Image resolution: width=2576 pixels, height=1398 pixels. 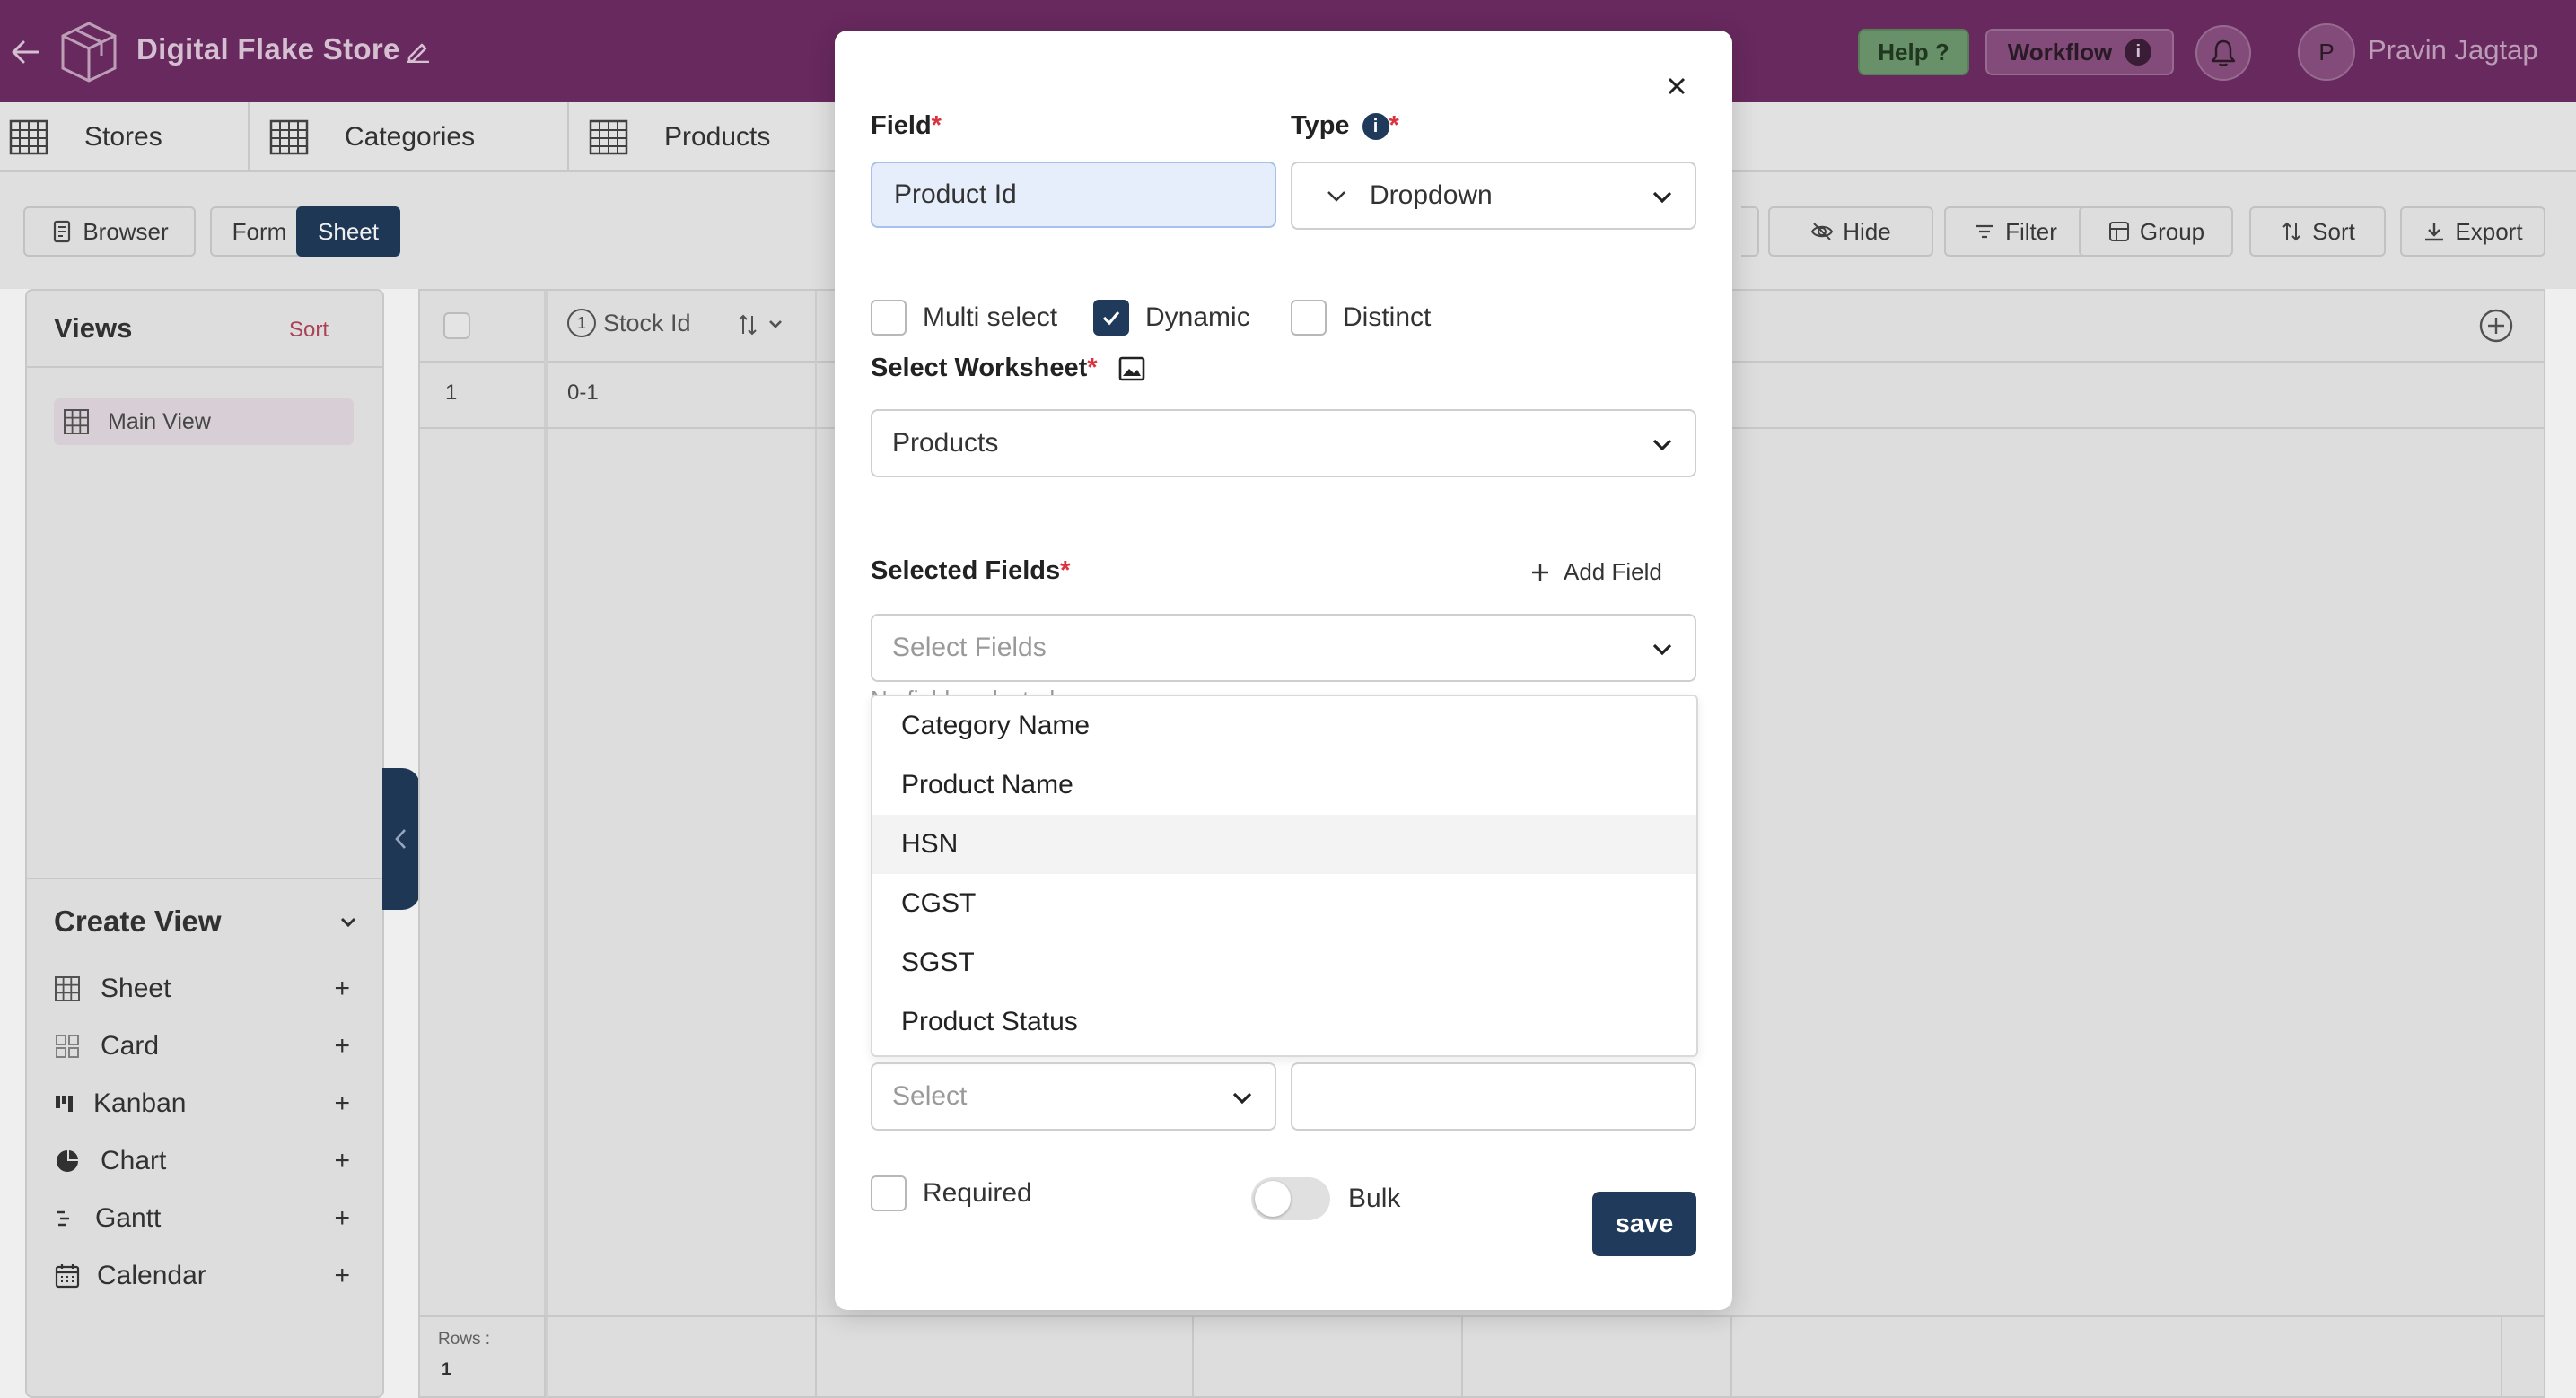 What do you see at coordinates (1284, 785) in the screenshot?
I see `dropdown-option: Product Name` at bounding box center [1284, 785].